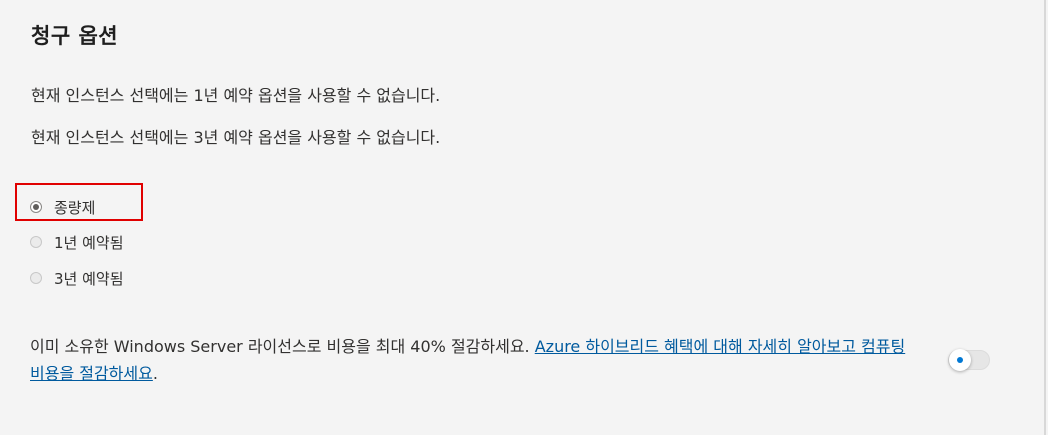 This screenshot has width=1048, height=435. I want to click on panel-right-border, so click(1045, 217).